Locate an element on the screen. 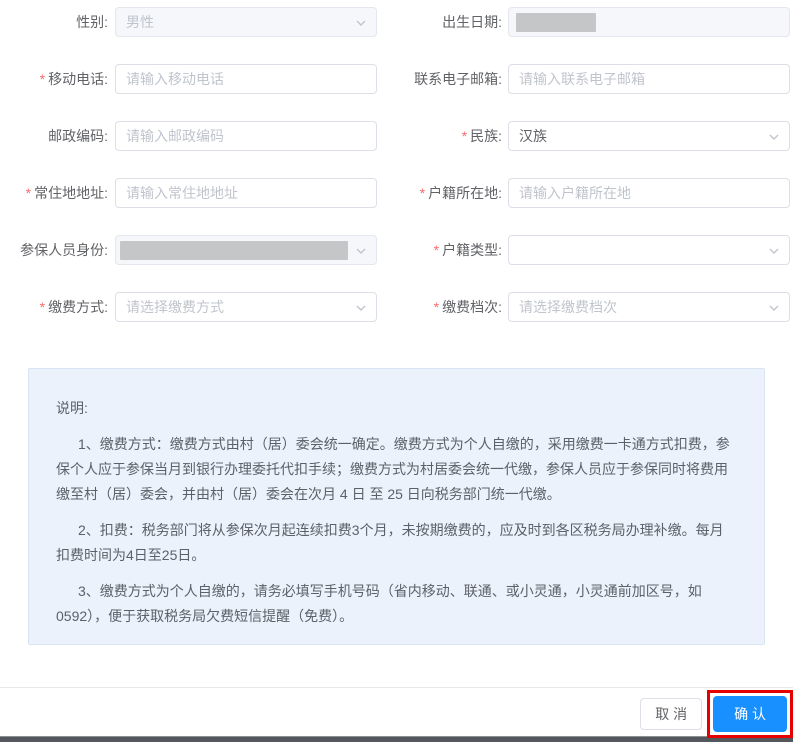 This screenshot has height=742, width=793. postal-input-wrap is located at coordinates (246, 136).